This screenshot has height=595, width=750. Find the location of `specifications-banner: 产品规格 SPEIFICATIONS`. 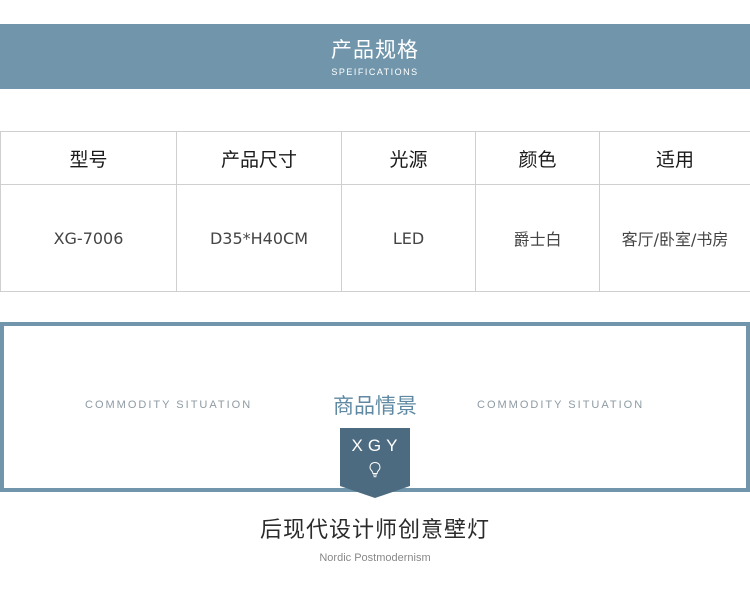

specifications-banner: 产品规格 SPEIFICATIONS is located at coordinates (375, 56).